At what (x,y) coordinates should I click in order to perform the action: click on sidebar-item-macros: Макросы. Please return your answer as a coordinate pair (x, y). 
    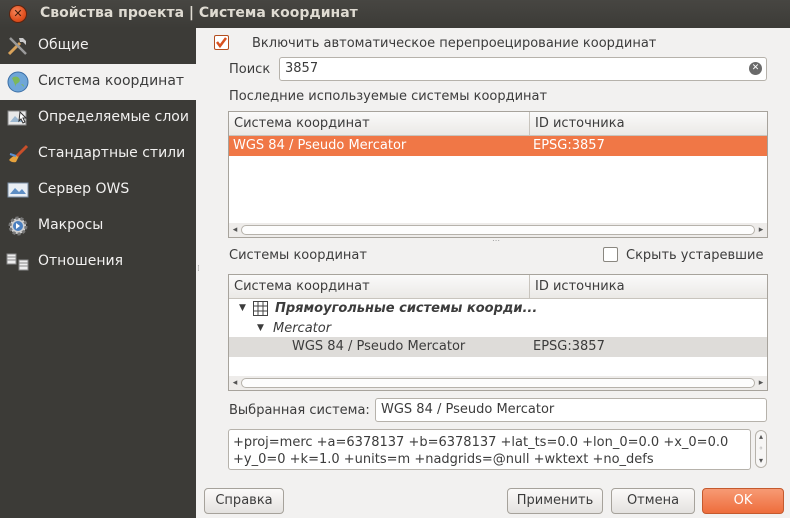
    Looking at the image, I should click on (98, 226).